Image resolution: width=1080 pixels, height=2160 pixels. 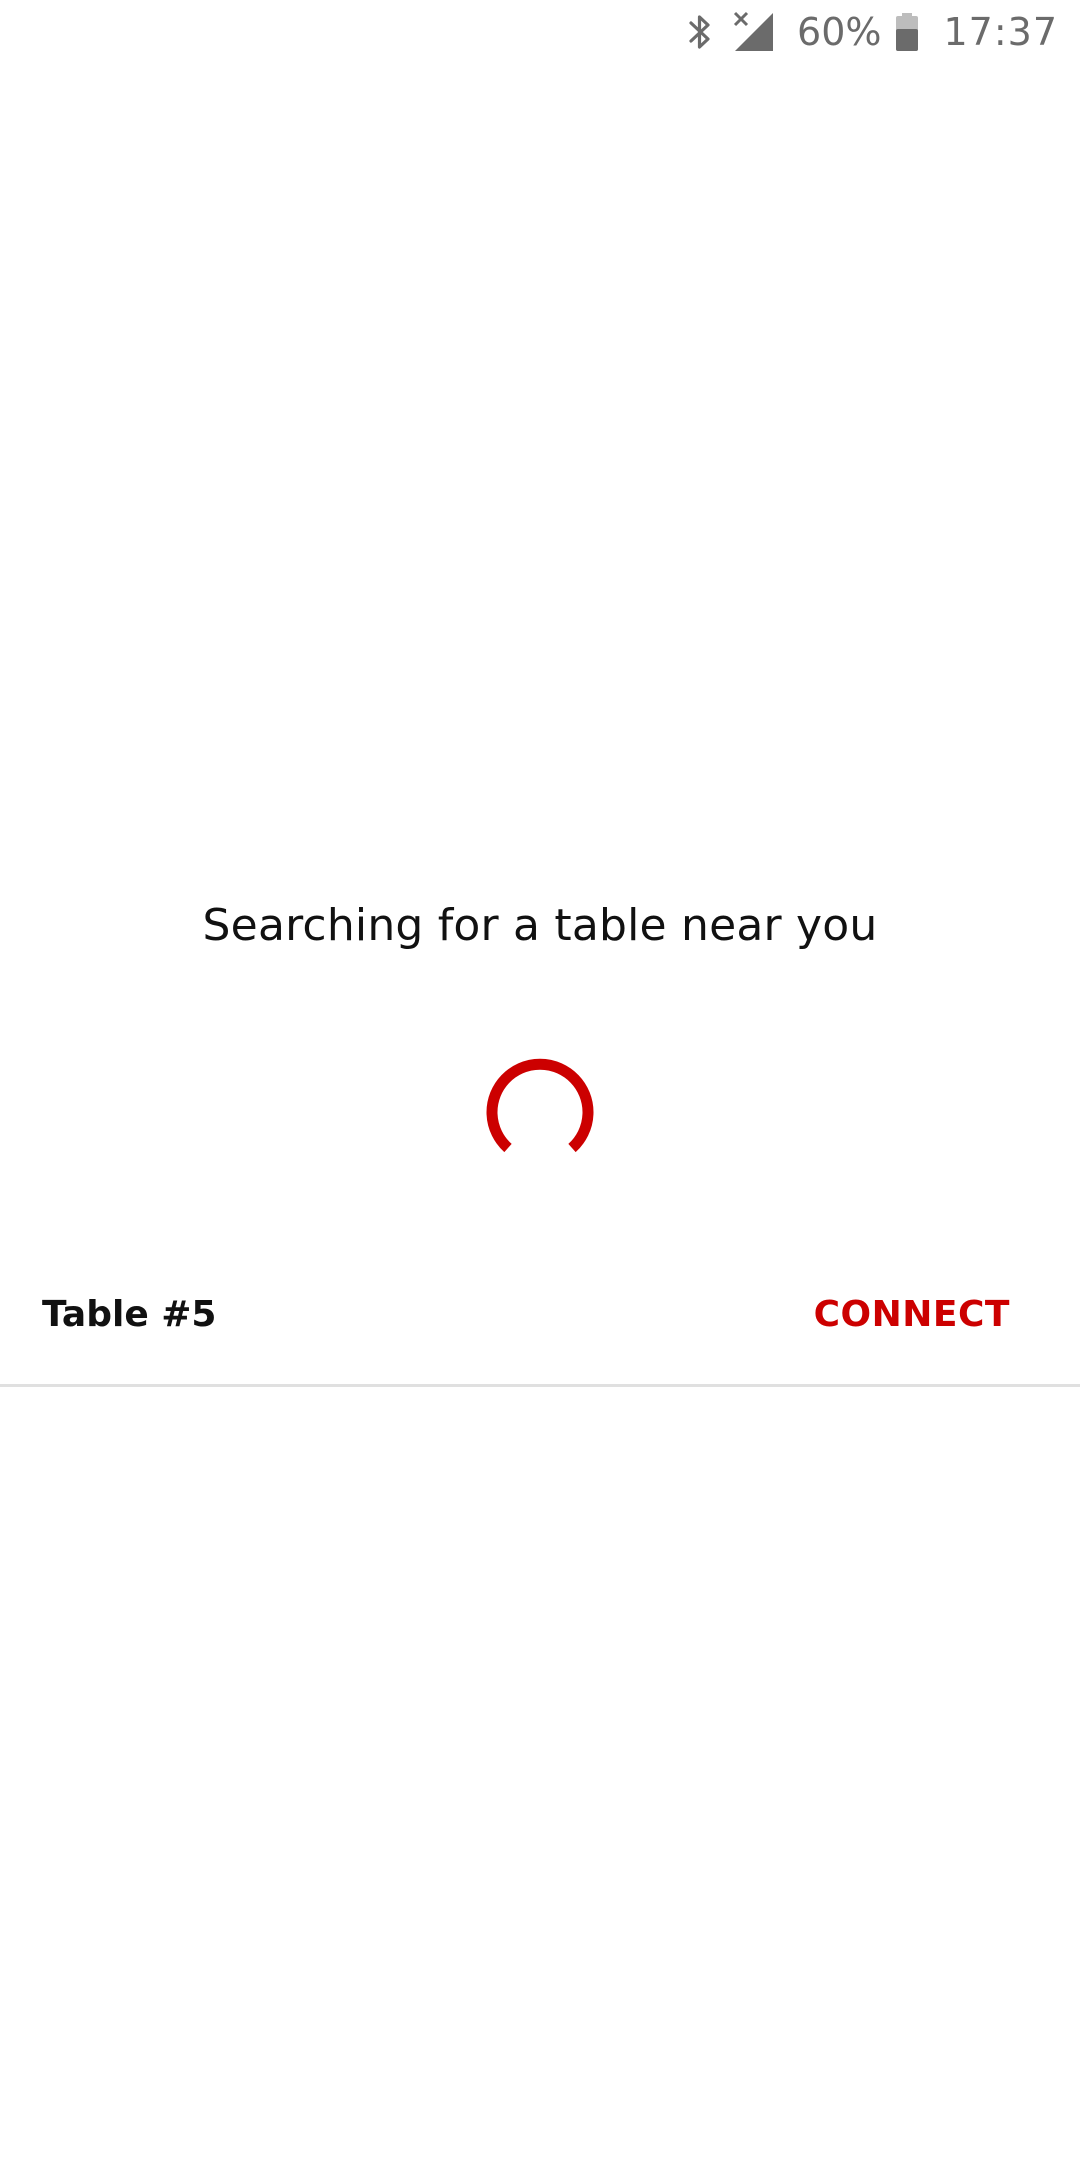 I want to click on no-signal-icon, so click(x=754, y=32).